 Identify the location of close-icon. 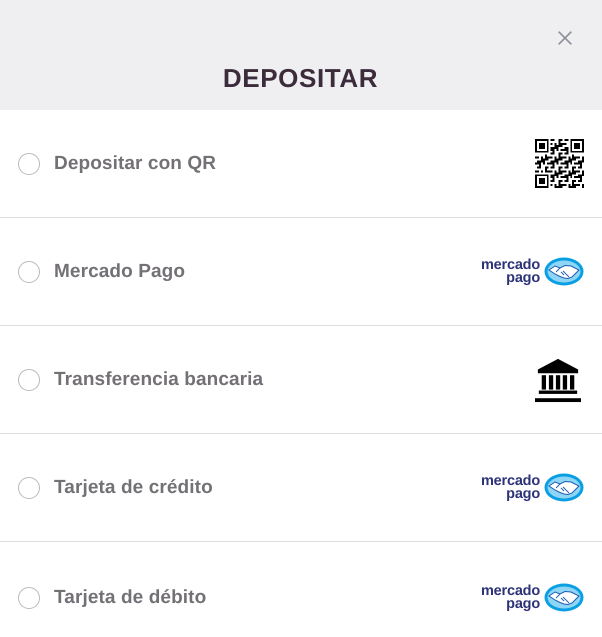
(565, 38).